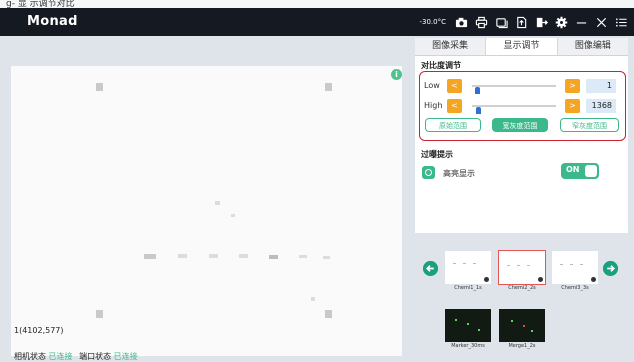  What do you see at coordinates (451, 46) in the screenshot?
I see `tab-image-capture: 图像采集` at bounding box center [451, 46].